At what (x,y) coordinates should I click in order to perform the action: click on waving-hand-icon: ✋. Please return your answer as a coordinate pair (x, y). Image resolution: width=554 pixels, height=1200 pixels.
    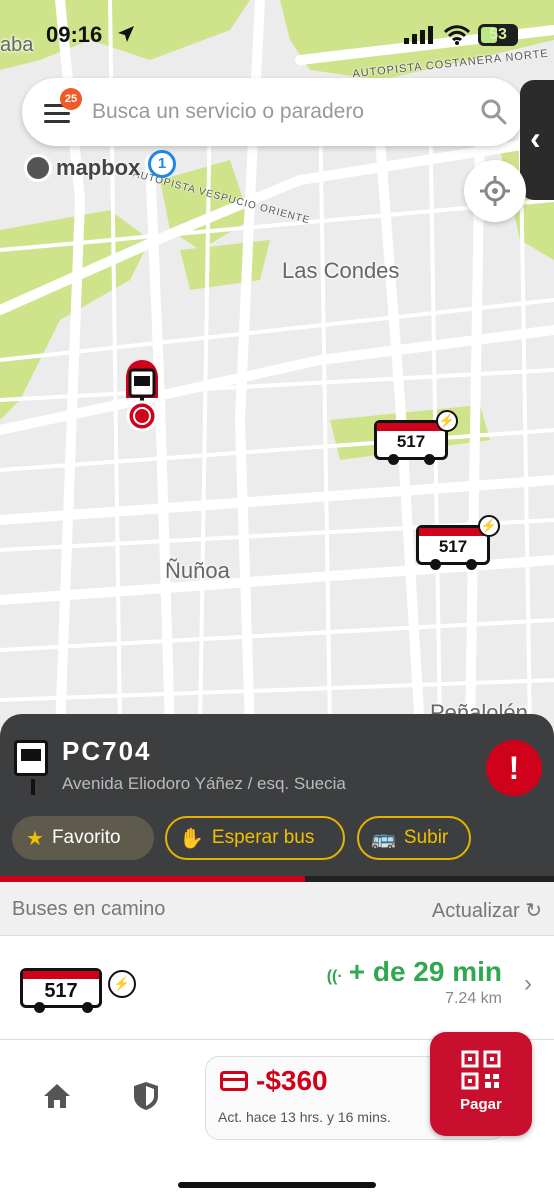
    Looking at the image, I should click on (191, 838).